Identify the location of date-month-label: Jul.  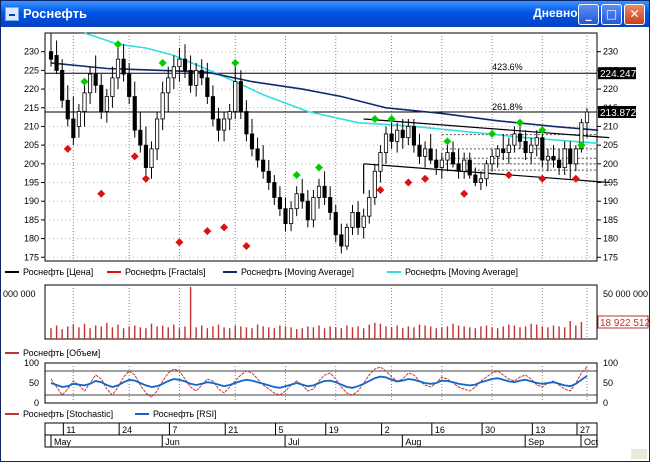
(294, 442).